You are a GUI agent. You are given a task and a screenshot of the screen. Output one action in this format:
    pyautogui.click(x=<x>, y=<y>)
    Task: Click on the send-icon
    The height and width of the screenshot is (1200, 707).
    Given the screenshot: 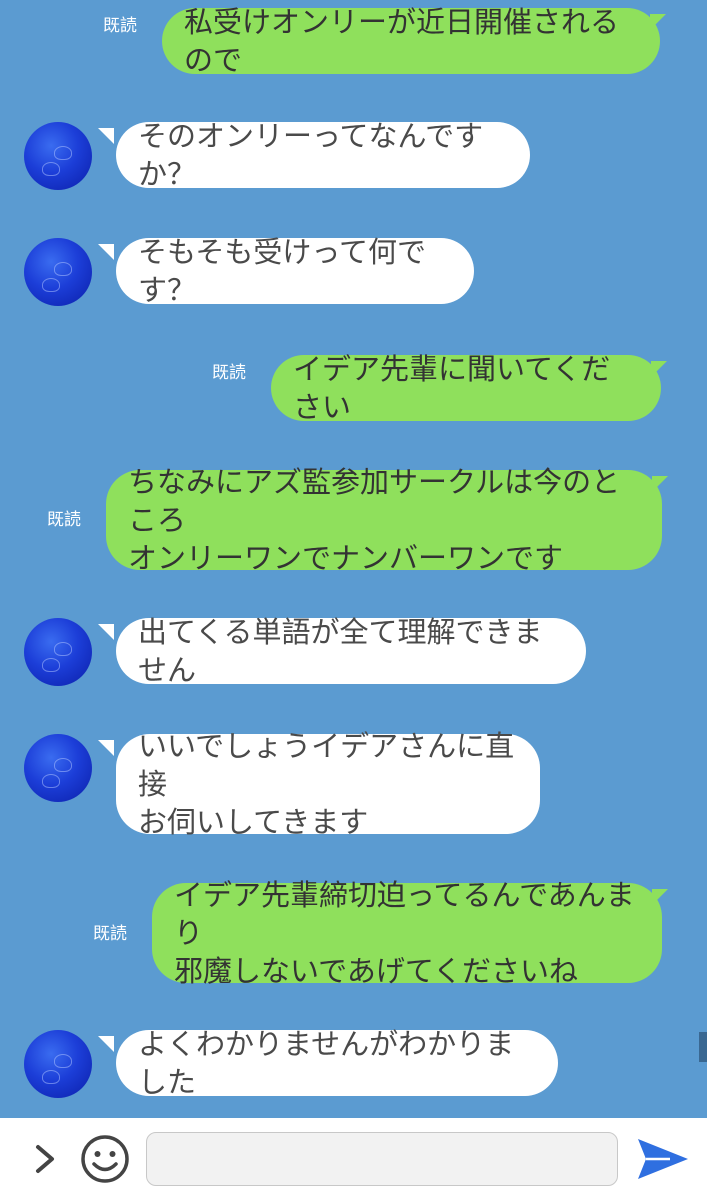 What is the action you would take?
    pyautogui.click(x=663, y=1159)
    